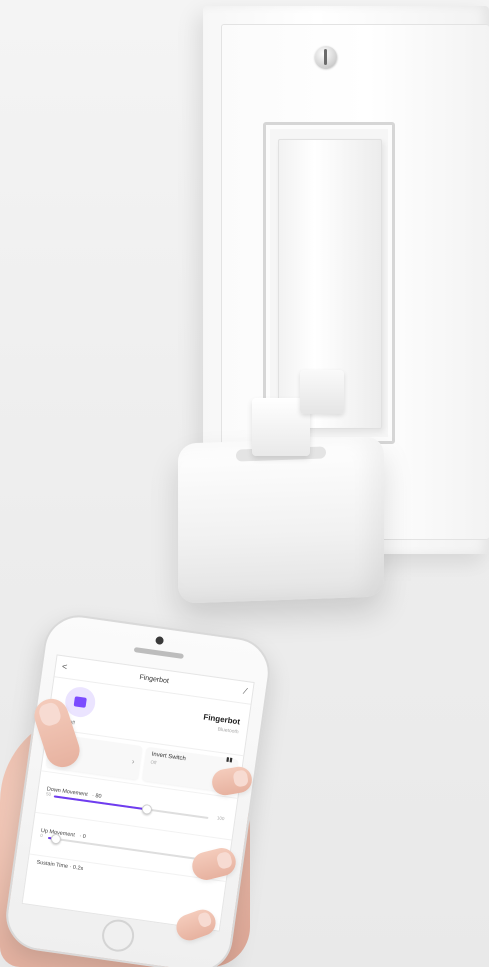  Describe the element at coordinates (228, 731) in the screenshot. I see `device-type: Bluetooth` at that location.